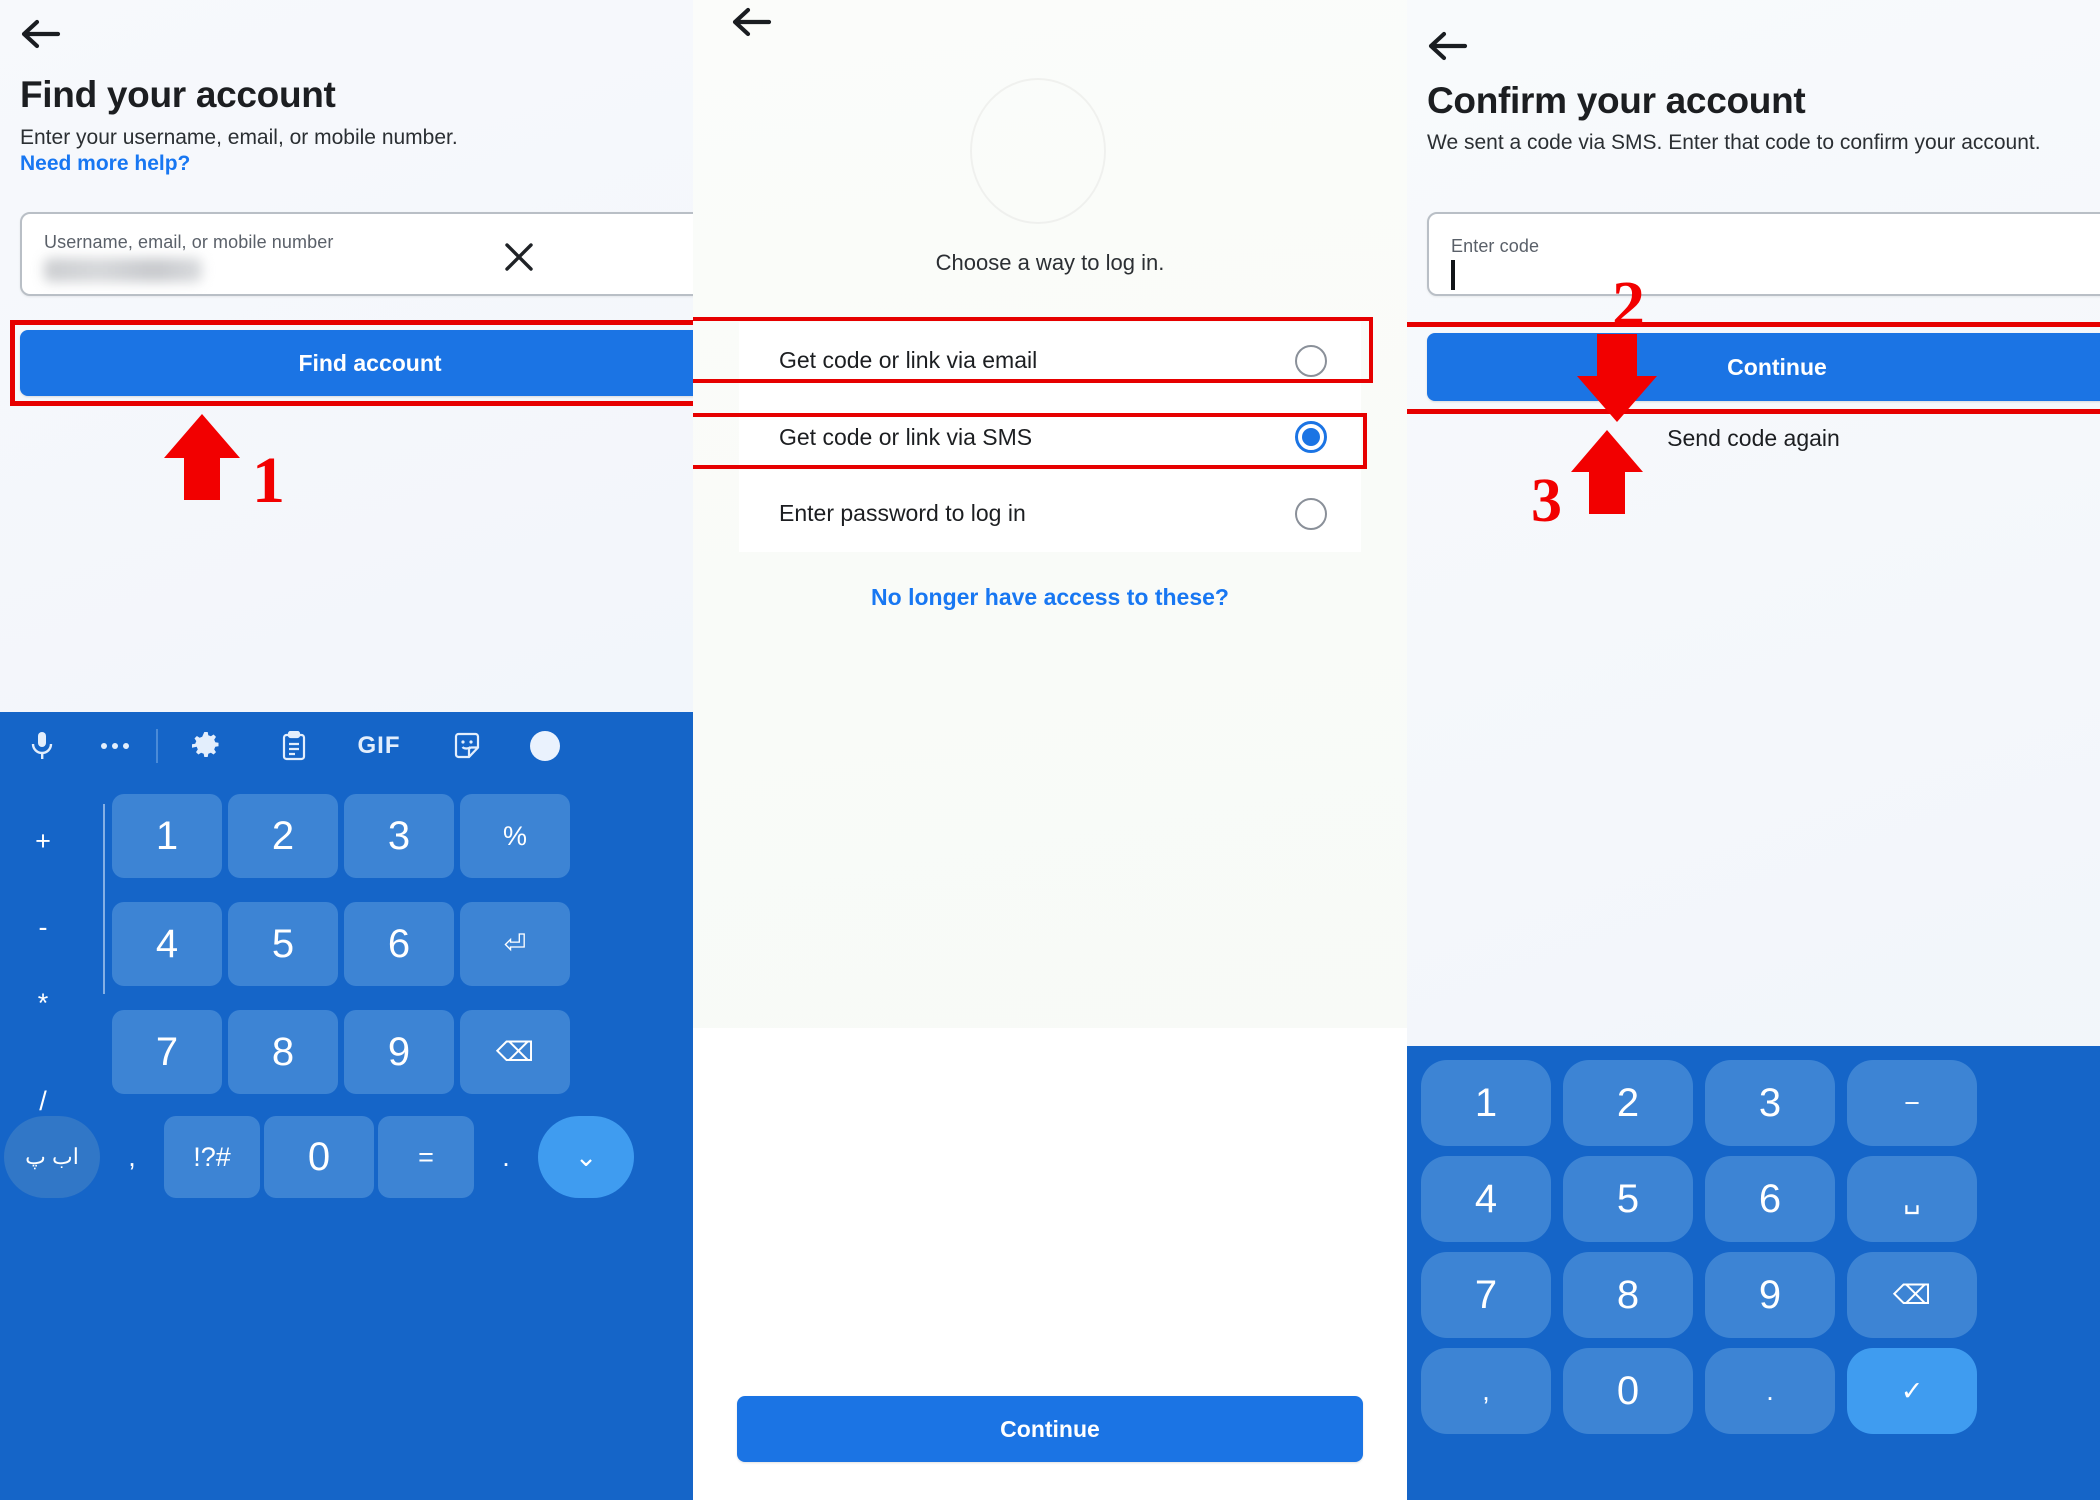 This screenshot has height=1500, width=2100. What do you see at coordinates (515, 836) in the screenshot?
I see `key-percent: %` at bounding box center [515, 836].